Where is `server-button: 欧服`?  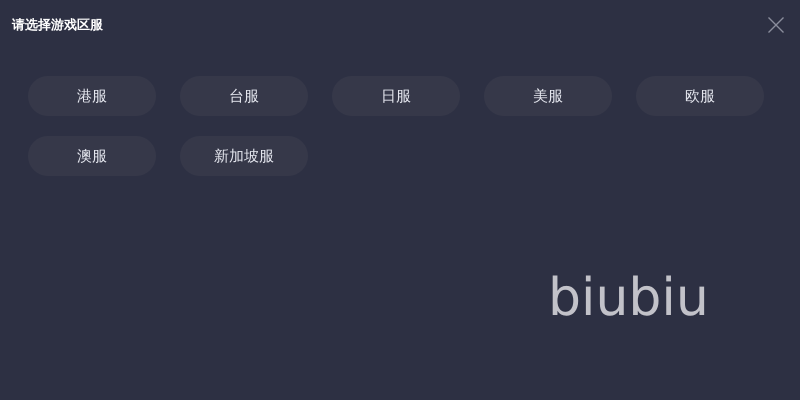
server-button: 欧服 is located at coordinates (700, 96).